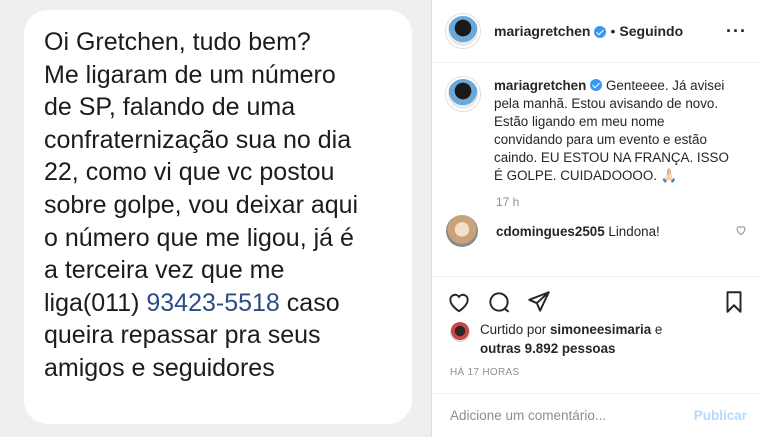  Describe the element at coordinates (628, 202) in the screenshot. I see `caption-timestamp: 17 h` at that location.